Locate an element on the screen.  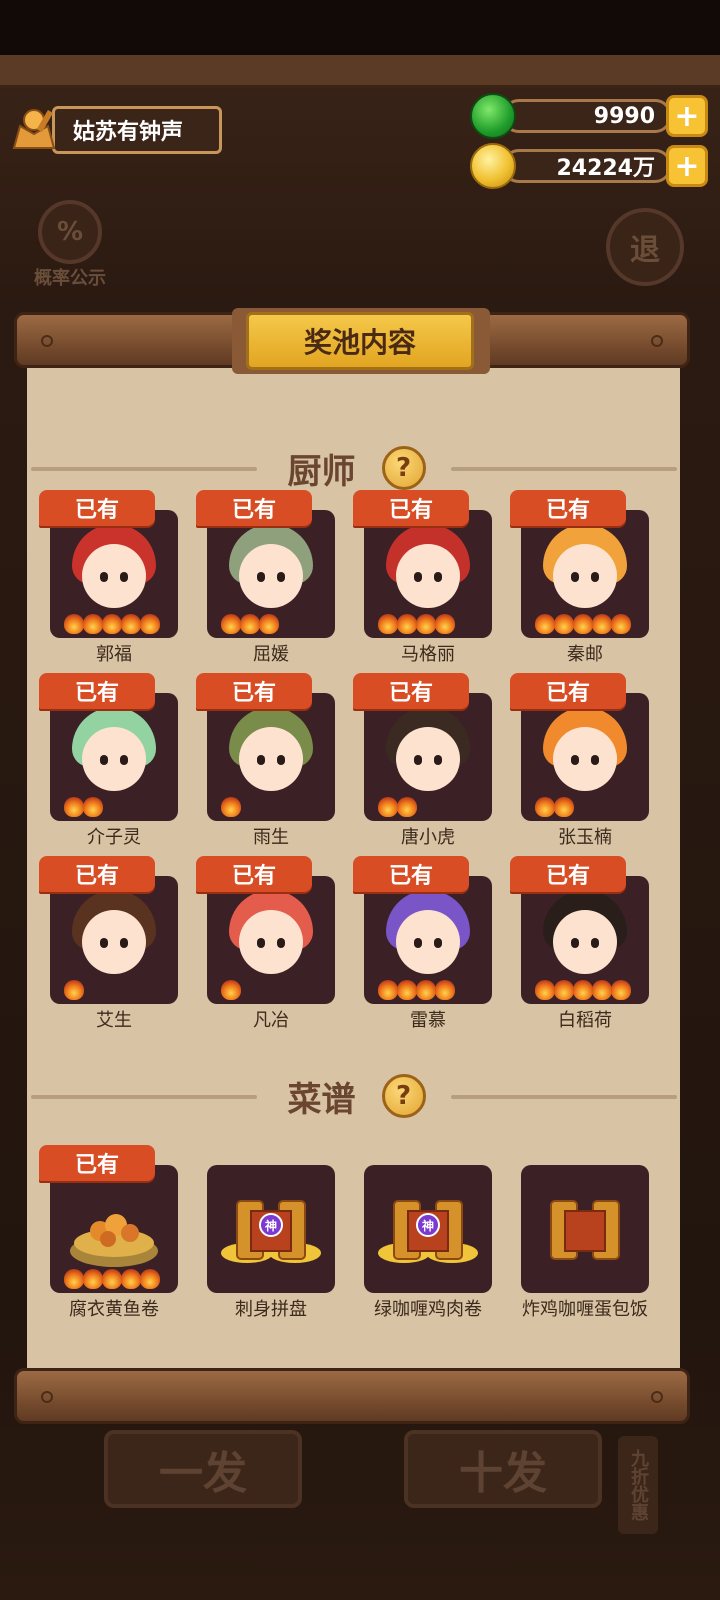
recipe-card: 神刺身拼盘 is located at coordinates (265, 1232).